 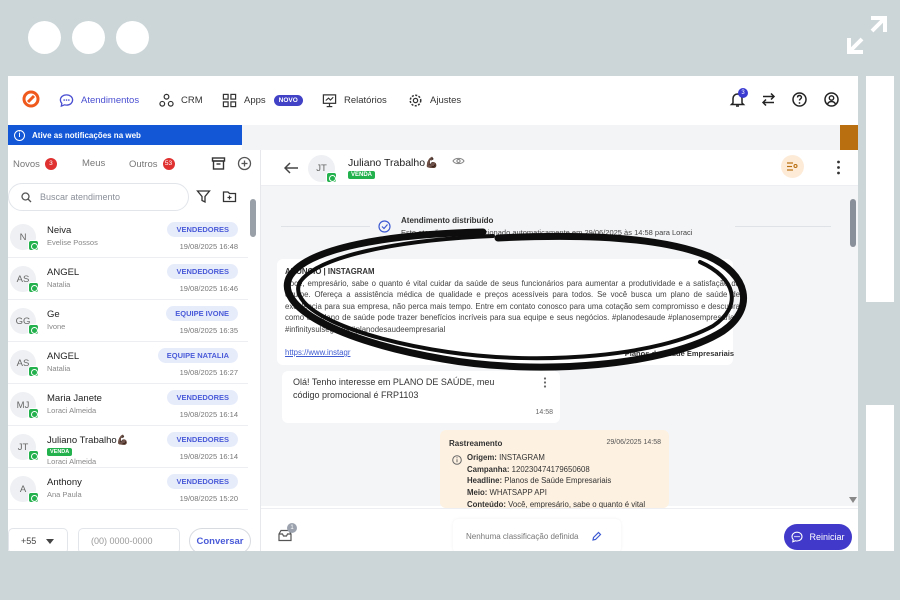 What do you see at coordinates (72, 410) in the screenshot?
I see `agent-name: Loraci Almeida` at bounding box center [72, 410].